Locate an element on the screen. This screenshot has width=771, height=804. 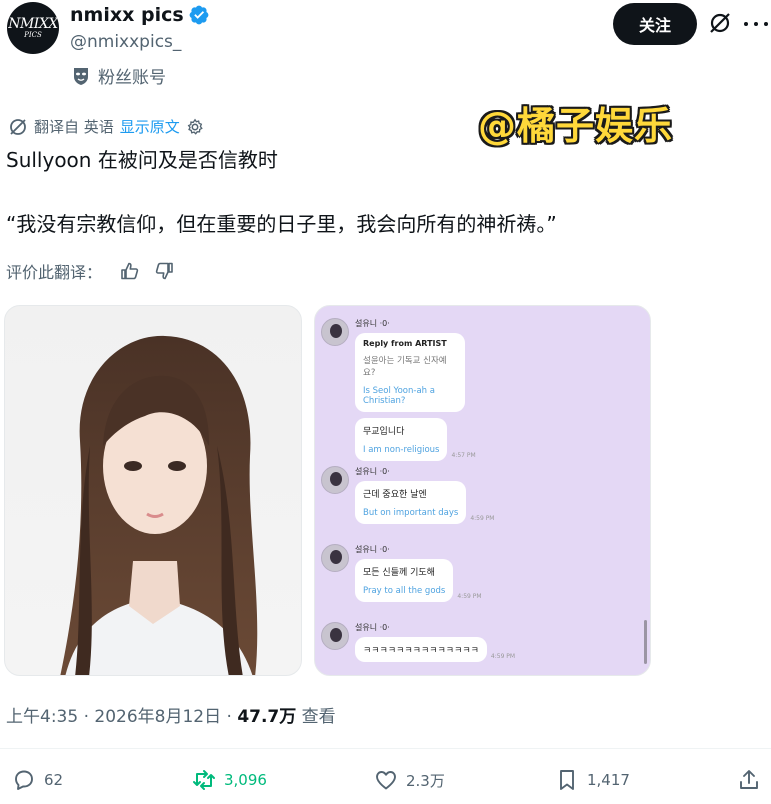
chat-bubble: 무교입니다 I am non-religious is located at coordinates (401, 439).